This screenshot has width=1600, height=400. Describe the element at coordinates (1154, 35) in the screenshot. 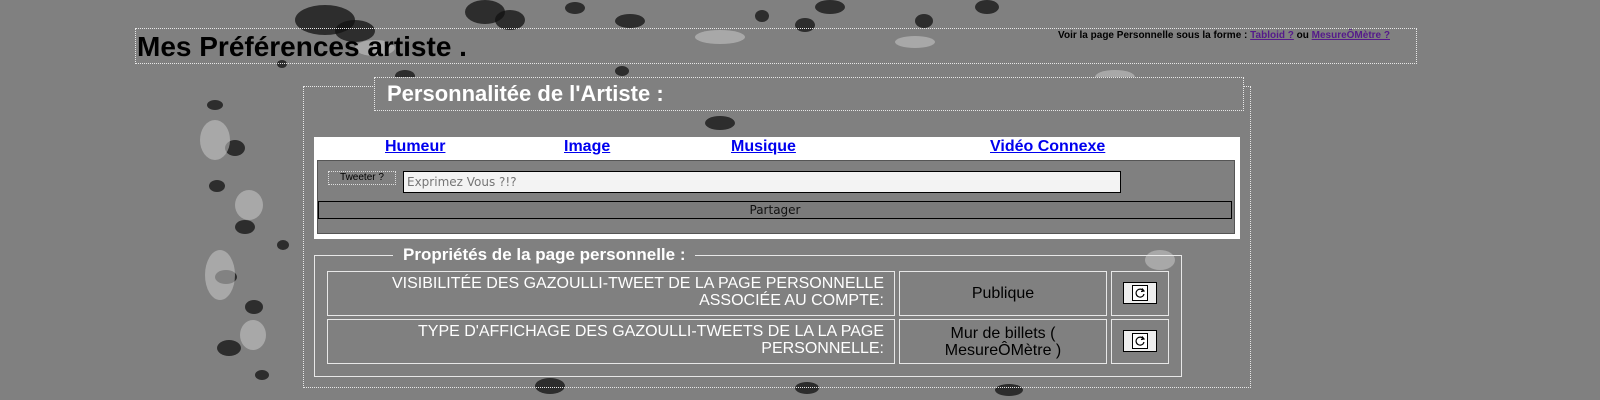

I see `view-as-prefix: Voir la page Personnelle sous la forme :` at that location.